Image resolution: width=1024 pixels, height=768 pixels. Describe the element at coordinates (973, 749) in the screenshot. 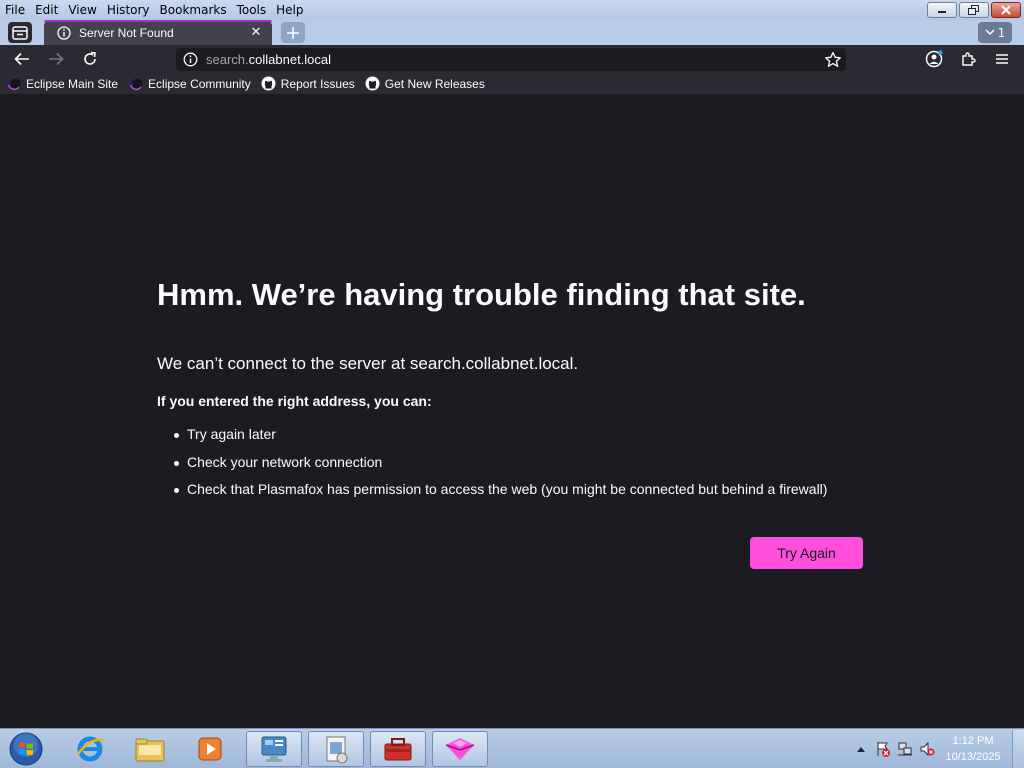

I see `clock: 1:12 PM 10/13/2025` at that location.